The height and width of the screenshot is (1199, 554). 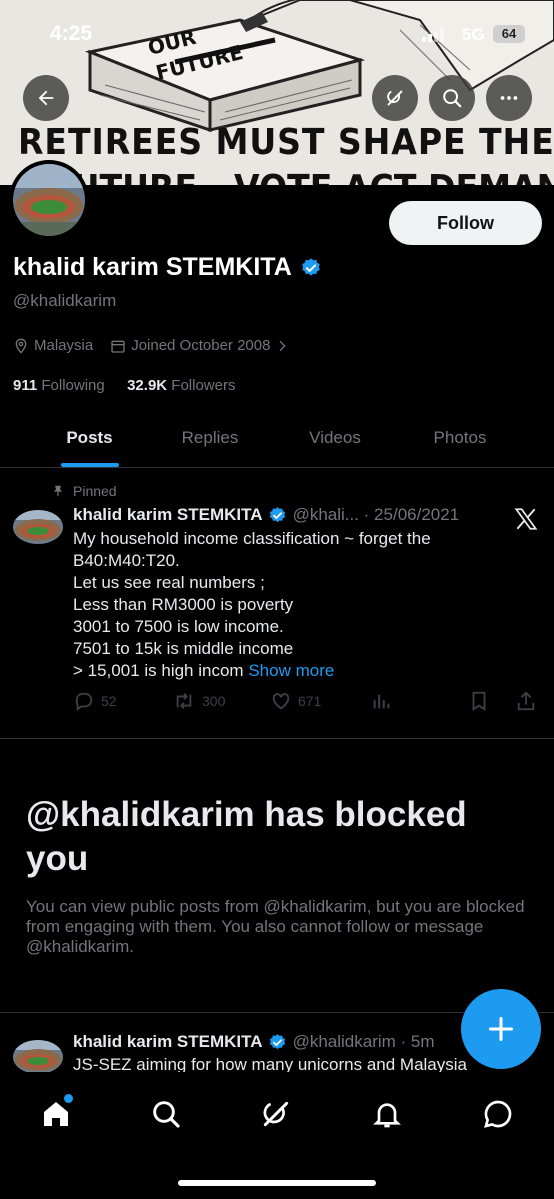 I want to click on tab-label: Photos, so click(x=460, y=437).